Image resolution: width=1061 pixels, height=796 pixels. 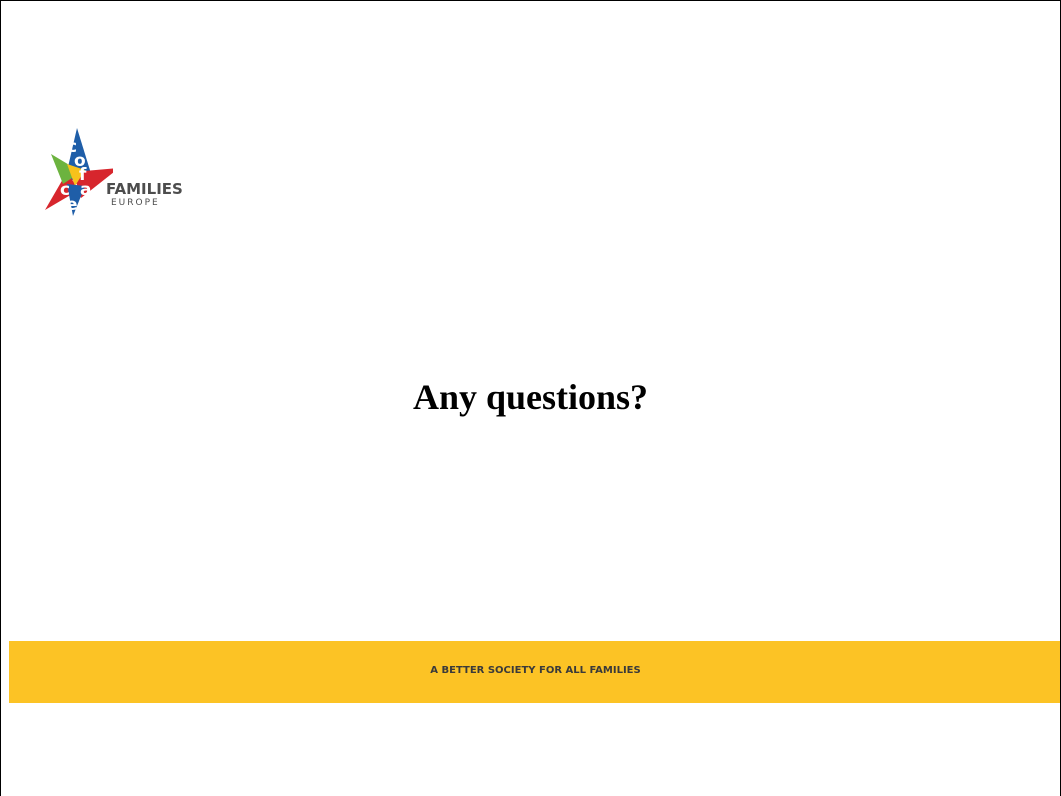 I want to click on coface-star-icon: c o f a c e, so click(x=79, y=172).